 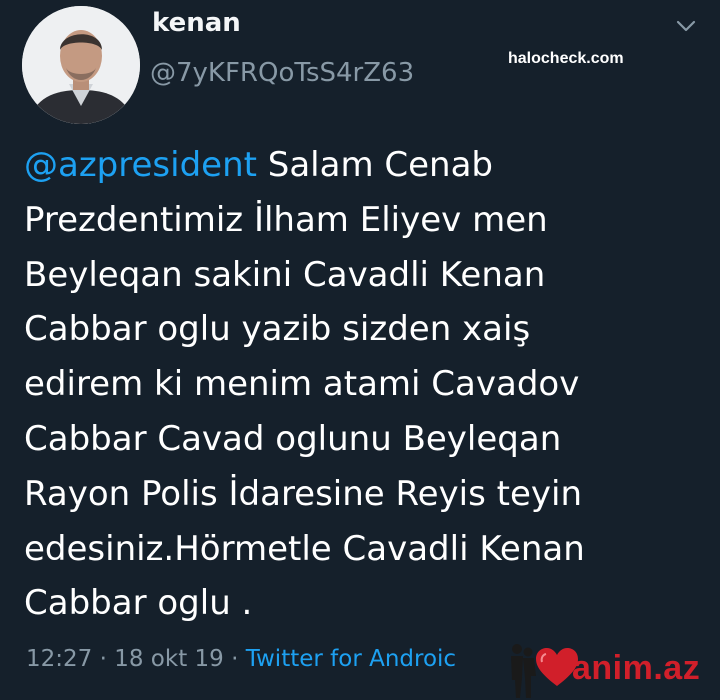 I want to click on tweet-meta: 12:27 · 18 okt 19 · Twitter for Androic, so click(x=241, y=659).